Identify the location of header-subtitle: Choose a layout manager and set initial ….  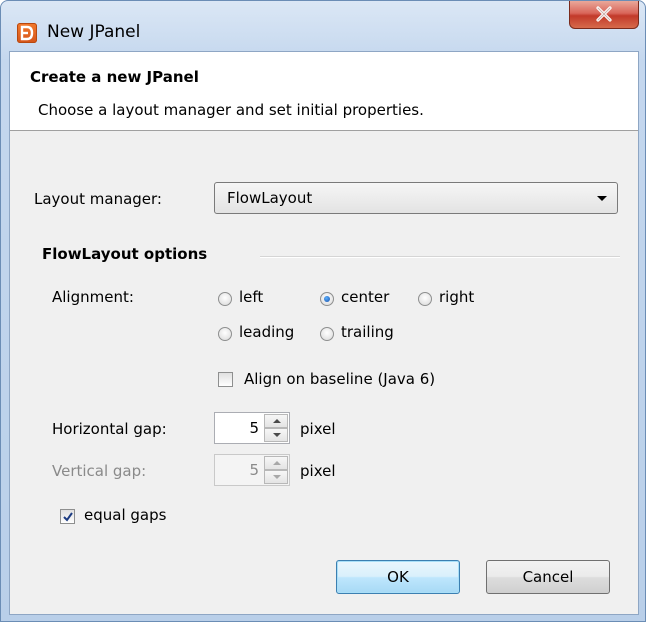
(231, 110).